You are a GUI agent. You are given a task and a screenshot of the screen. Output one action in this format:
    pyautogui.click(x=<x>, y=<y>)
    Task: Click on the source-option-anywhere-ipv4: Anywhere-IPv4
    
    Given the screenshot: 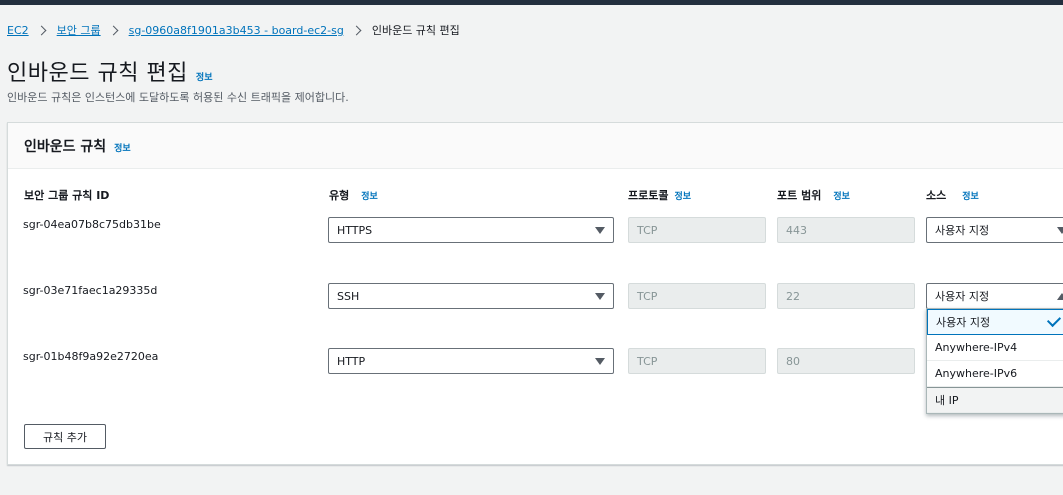 What is the action you would take?
    pyautogui.click(x=995, y=348)
    